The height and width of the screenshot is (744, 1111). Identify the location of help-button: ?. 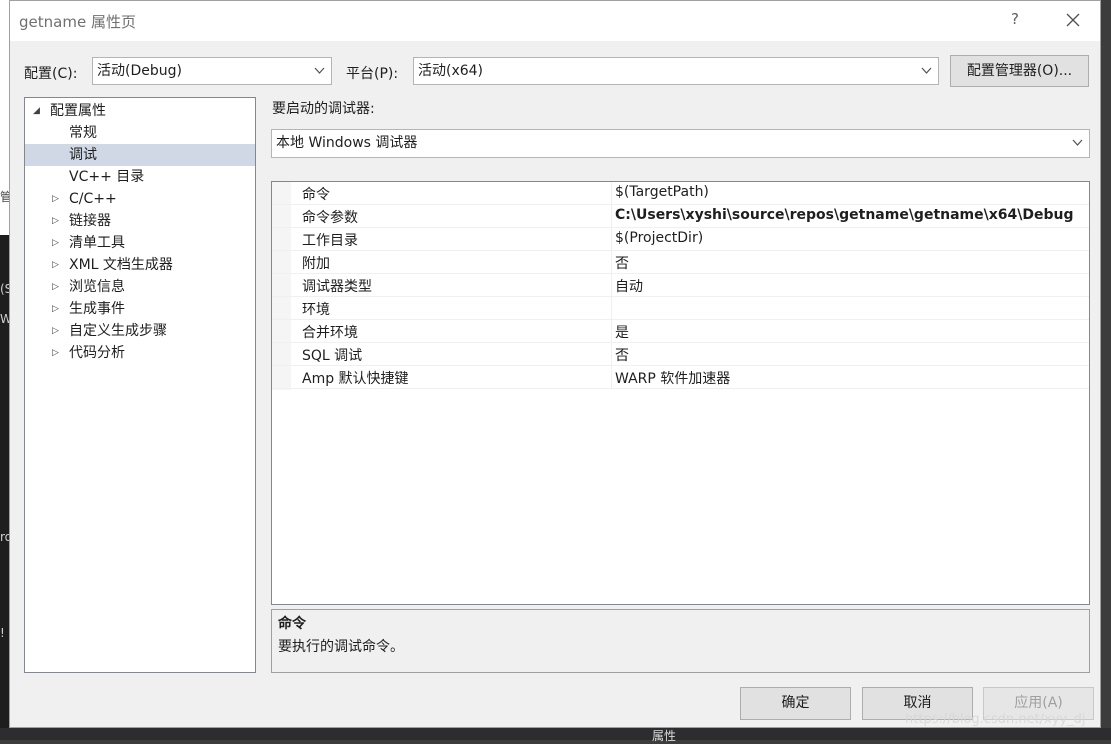
(1015, 19).